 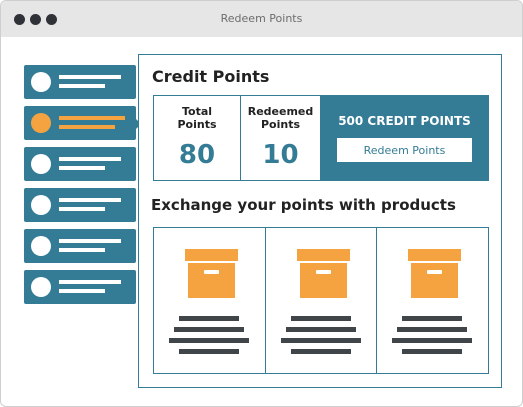 I want to click on total-points-stat: Total Points 80, so click(x=197, y=138).